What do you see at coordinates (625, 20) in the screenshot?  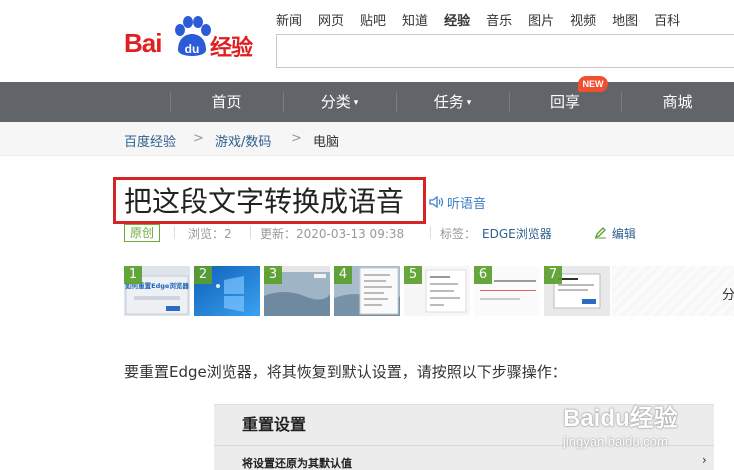 I see `product-nav-item: 地图` at bounding box center [625, 20].